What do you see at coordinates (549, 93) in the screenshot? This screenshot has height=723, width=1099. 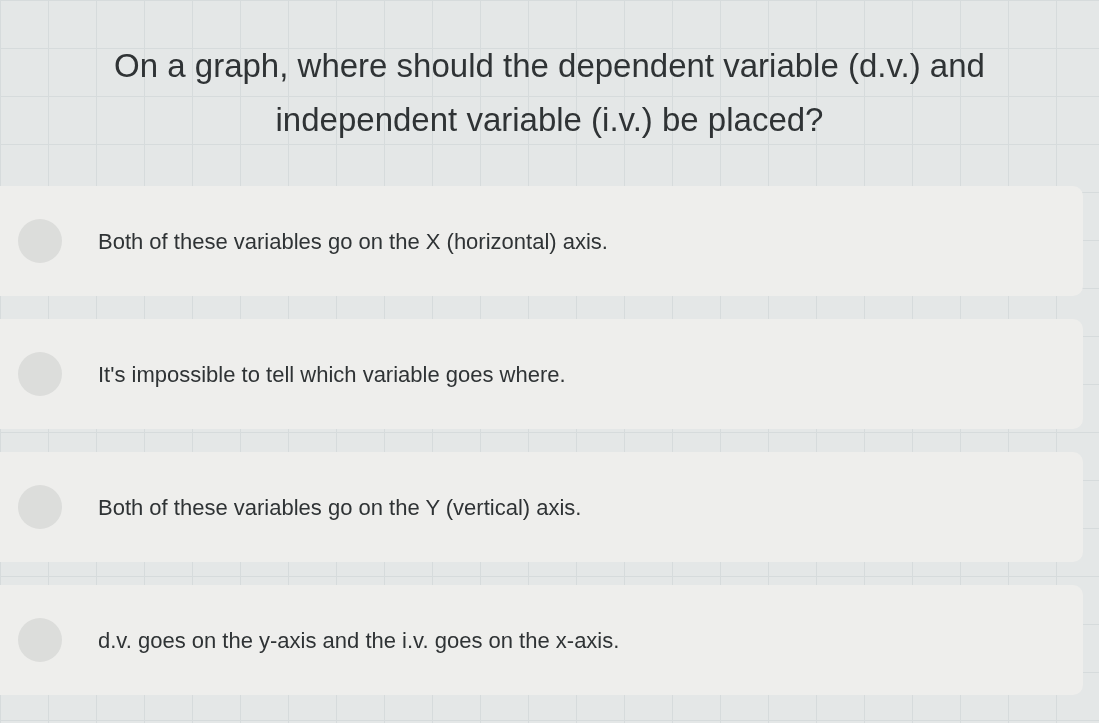 I see `question-text: On a graph, where should the dependent variable (d.v.) and independent variable (i.v.) be placed?` at bounding box center [549, 93].